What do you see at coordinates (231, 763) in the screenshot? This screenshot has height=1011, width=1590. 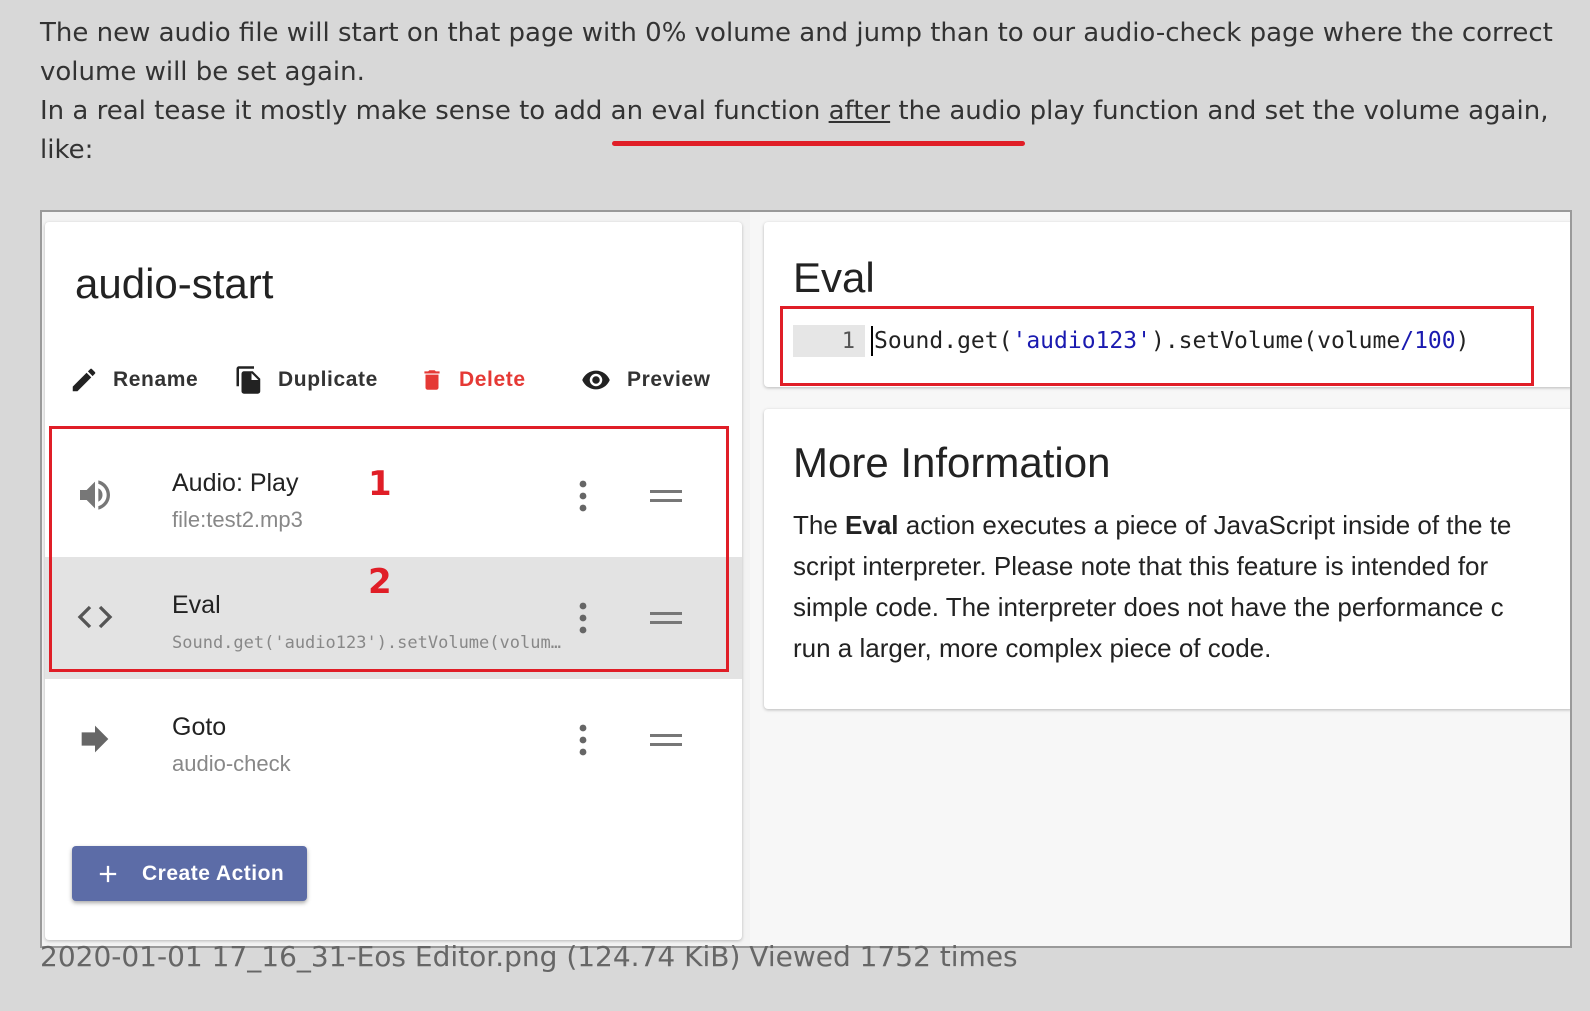 I see `action-subtitle: audio-check` at bounding box center [231, 763].